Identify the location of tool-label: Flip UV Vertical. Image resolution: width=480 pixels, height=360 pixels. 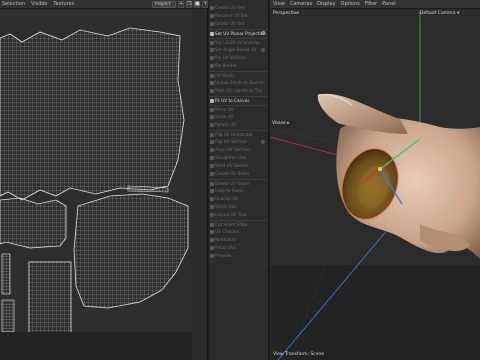
(231, 141).